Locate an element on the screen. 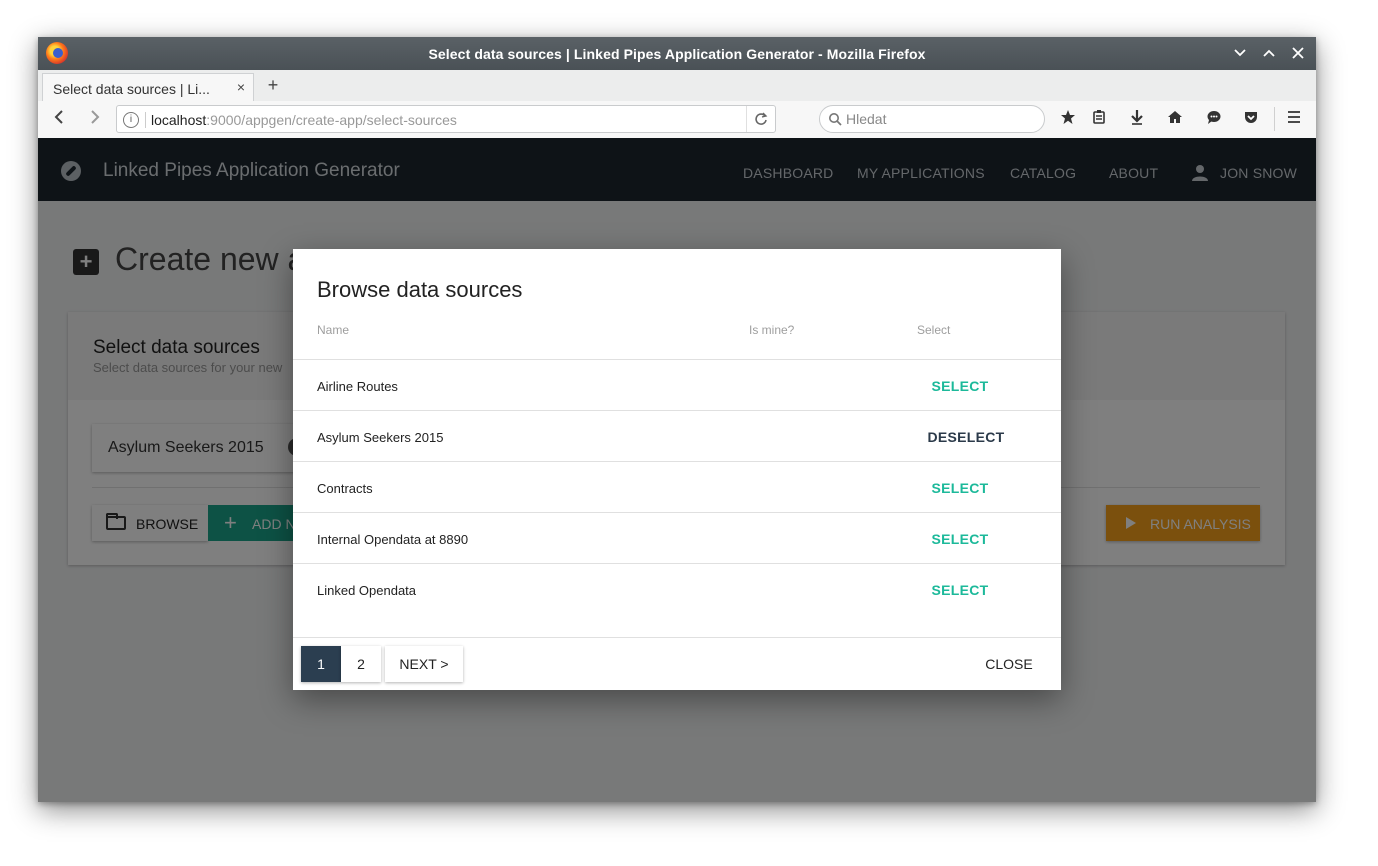 The height and width of the screenshot is (866, 1378). column-header-is-mine: Is mine? is located at coordinates (772, 330).